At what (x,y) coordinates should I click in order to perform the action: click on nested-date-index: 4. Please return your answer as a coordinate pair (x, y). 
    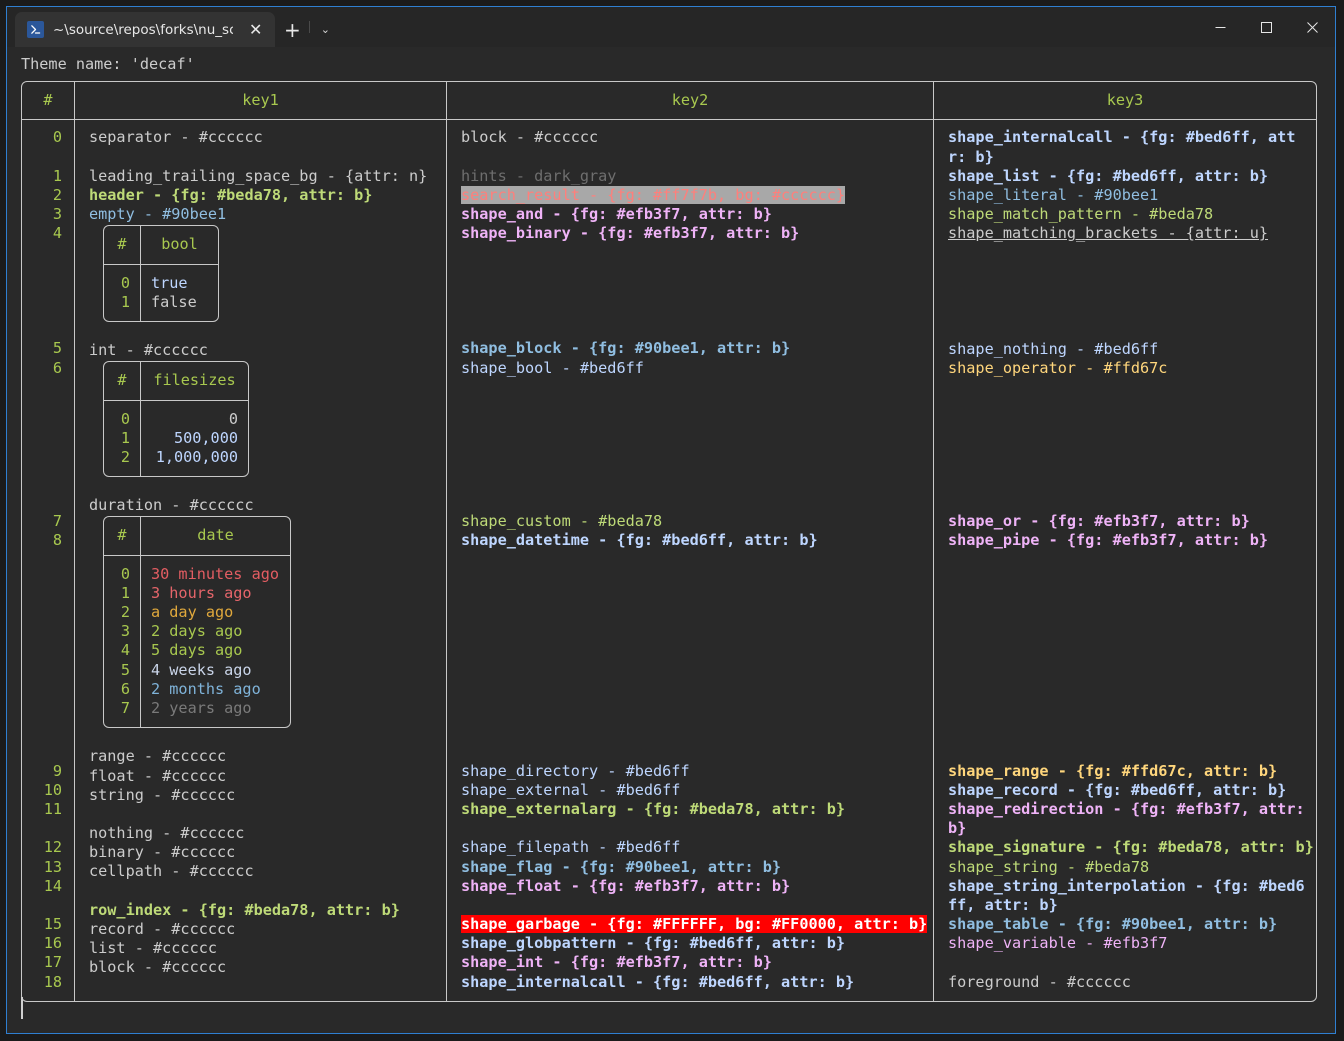
    Looking at the image, I should click on (125, 650).